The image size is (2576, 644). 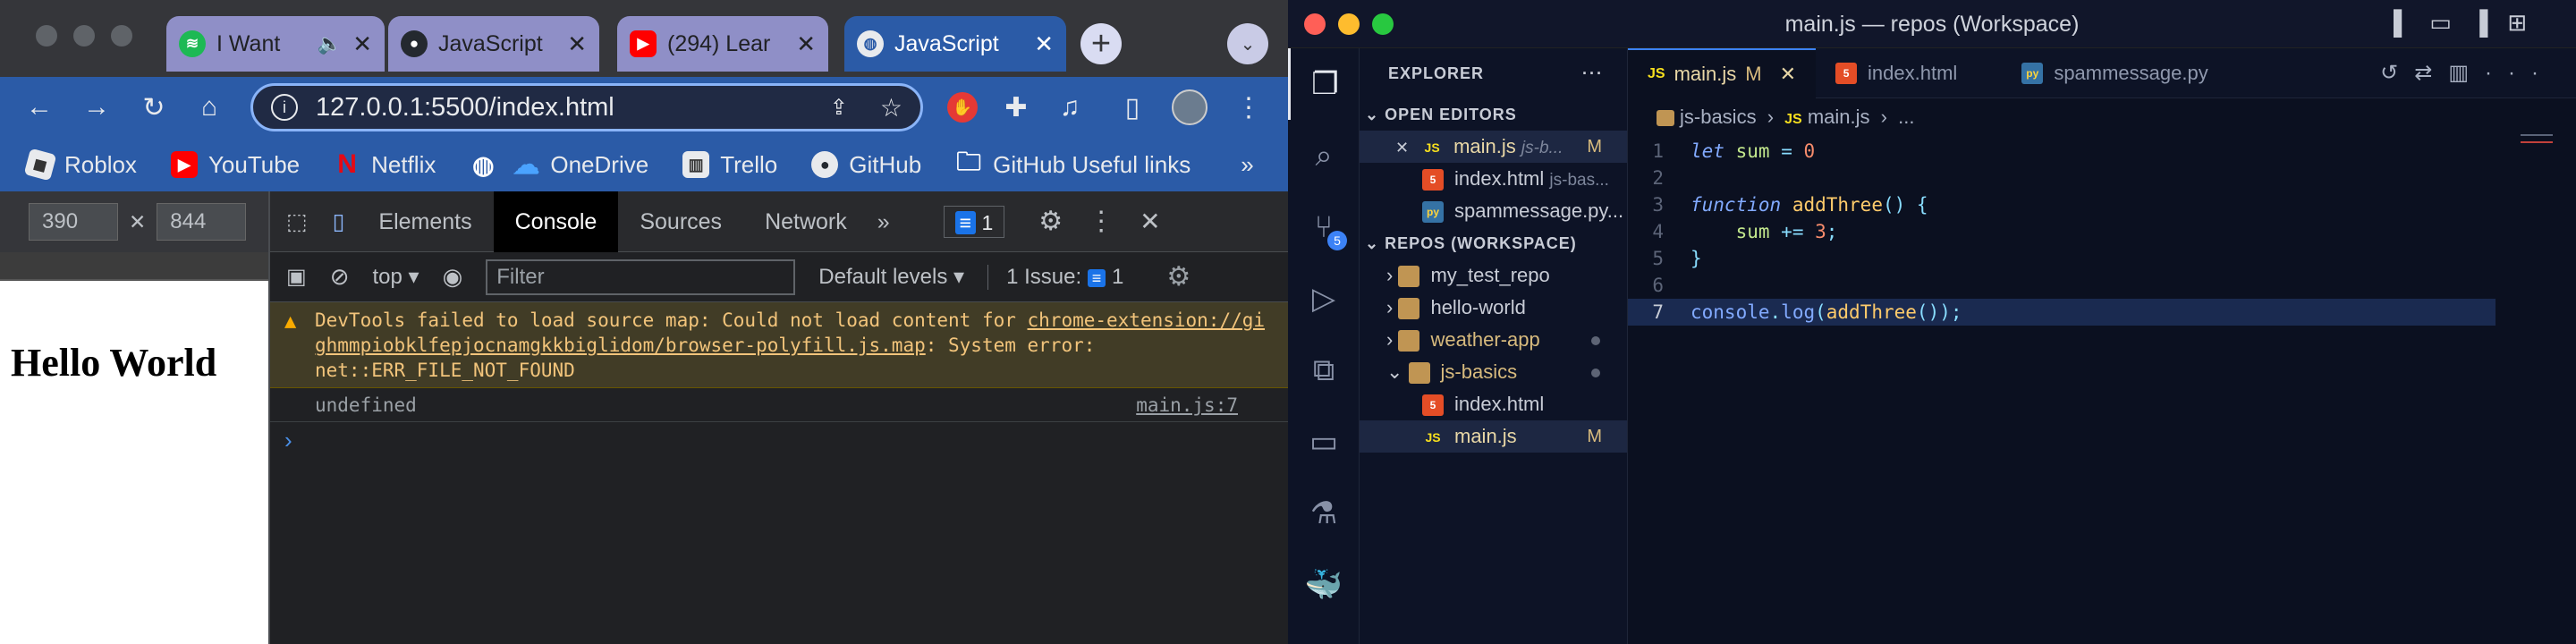 I want to click on clear-console-icon: ⊘, so click(x=340, y=277).